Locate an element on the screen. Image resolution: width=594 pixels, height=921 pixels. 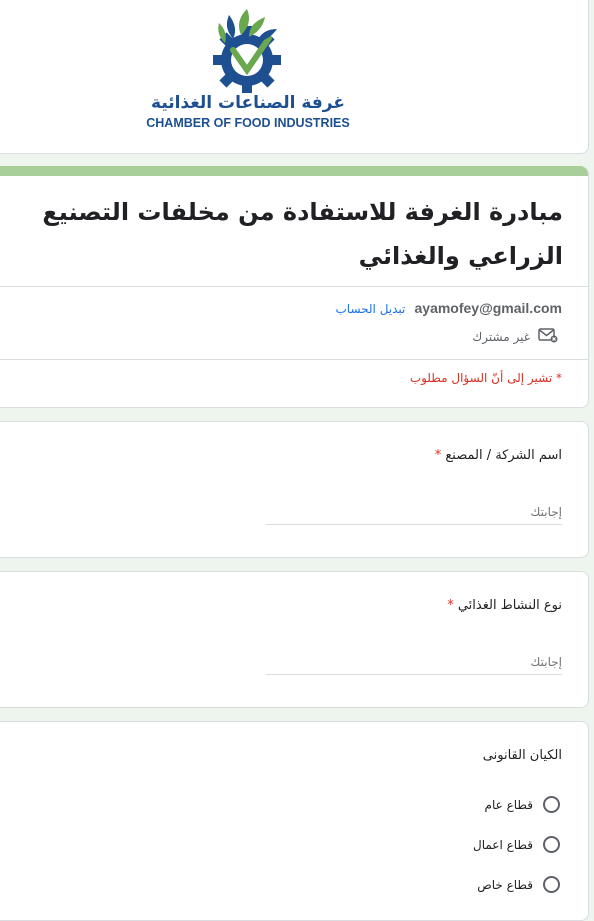
radio-option-public: قطاع عام is located at coordinates (522, 804).